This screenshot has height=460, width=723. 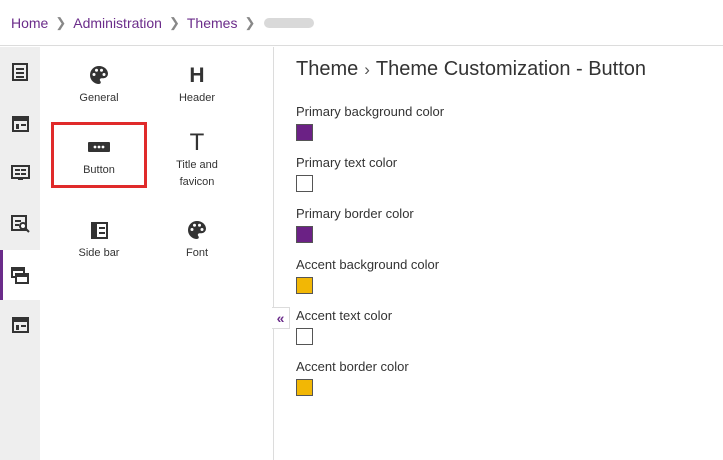 I want to click on double-chevron-left-icon: «, so click(x=280, y=318).